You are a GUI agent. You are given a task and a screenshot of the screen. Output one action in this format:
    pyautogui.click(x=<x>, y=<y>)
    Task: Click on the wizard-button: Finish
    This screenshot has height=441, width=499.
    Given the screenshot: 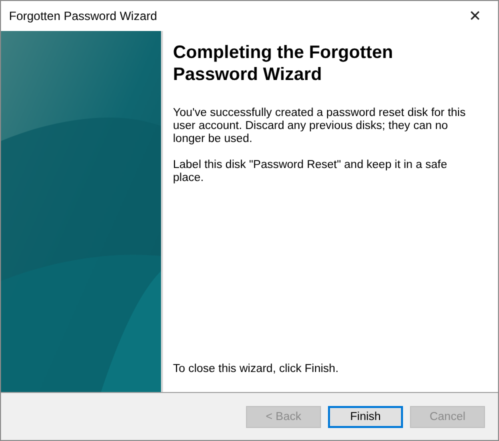 What is the action you would take?
    pyautogui.click(x=365, y=417)
    